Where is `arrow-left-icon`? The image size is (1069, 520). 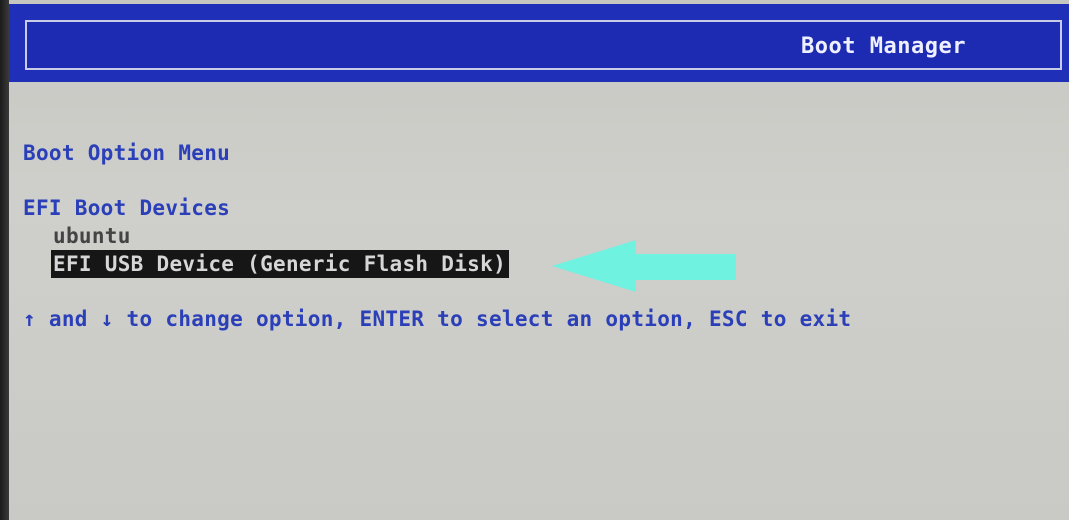
arrow-left-icon is located at coordinates (644, 266).